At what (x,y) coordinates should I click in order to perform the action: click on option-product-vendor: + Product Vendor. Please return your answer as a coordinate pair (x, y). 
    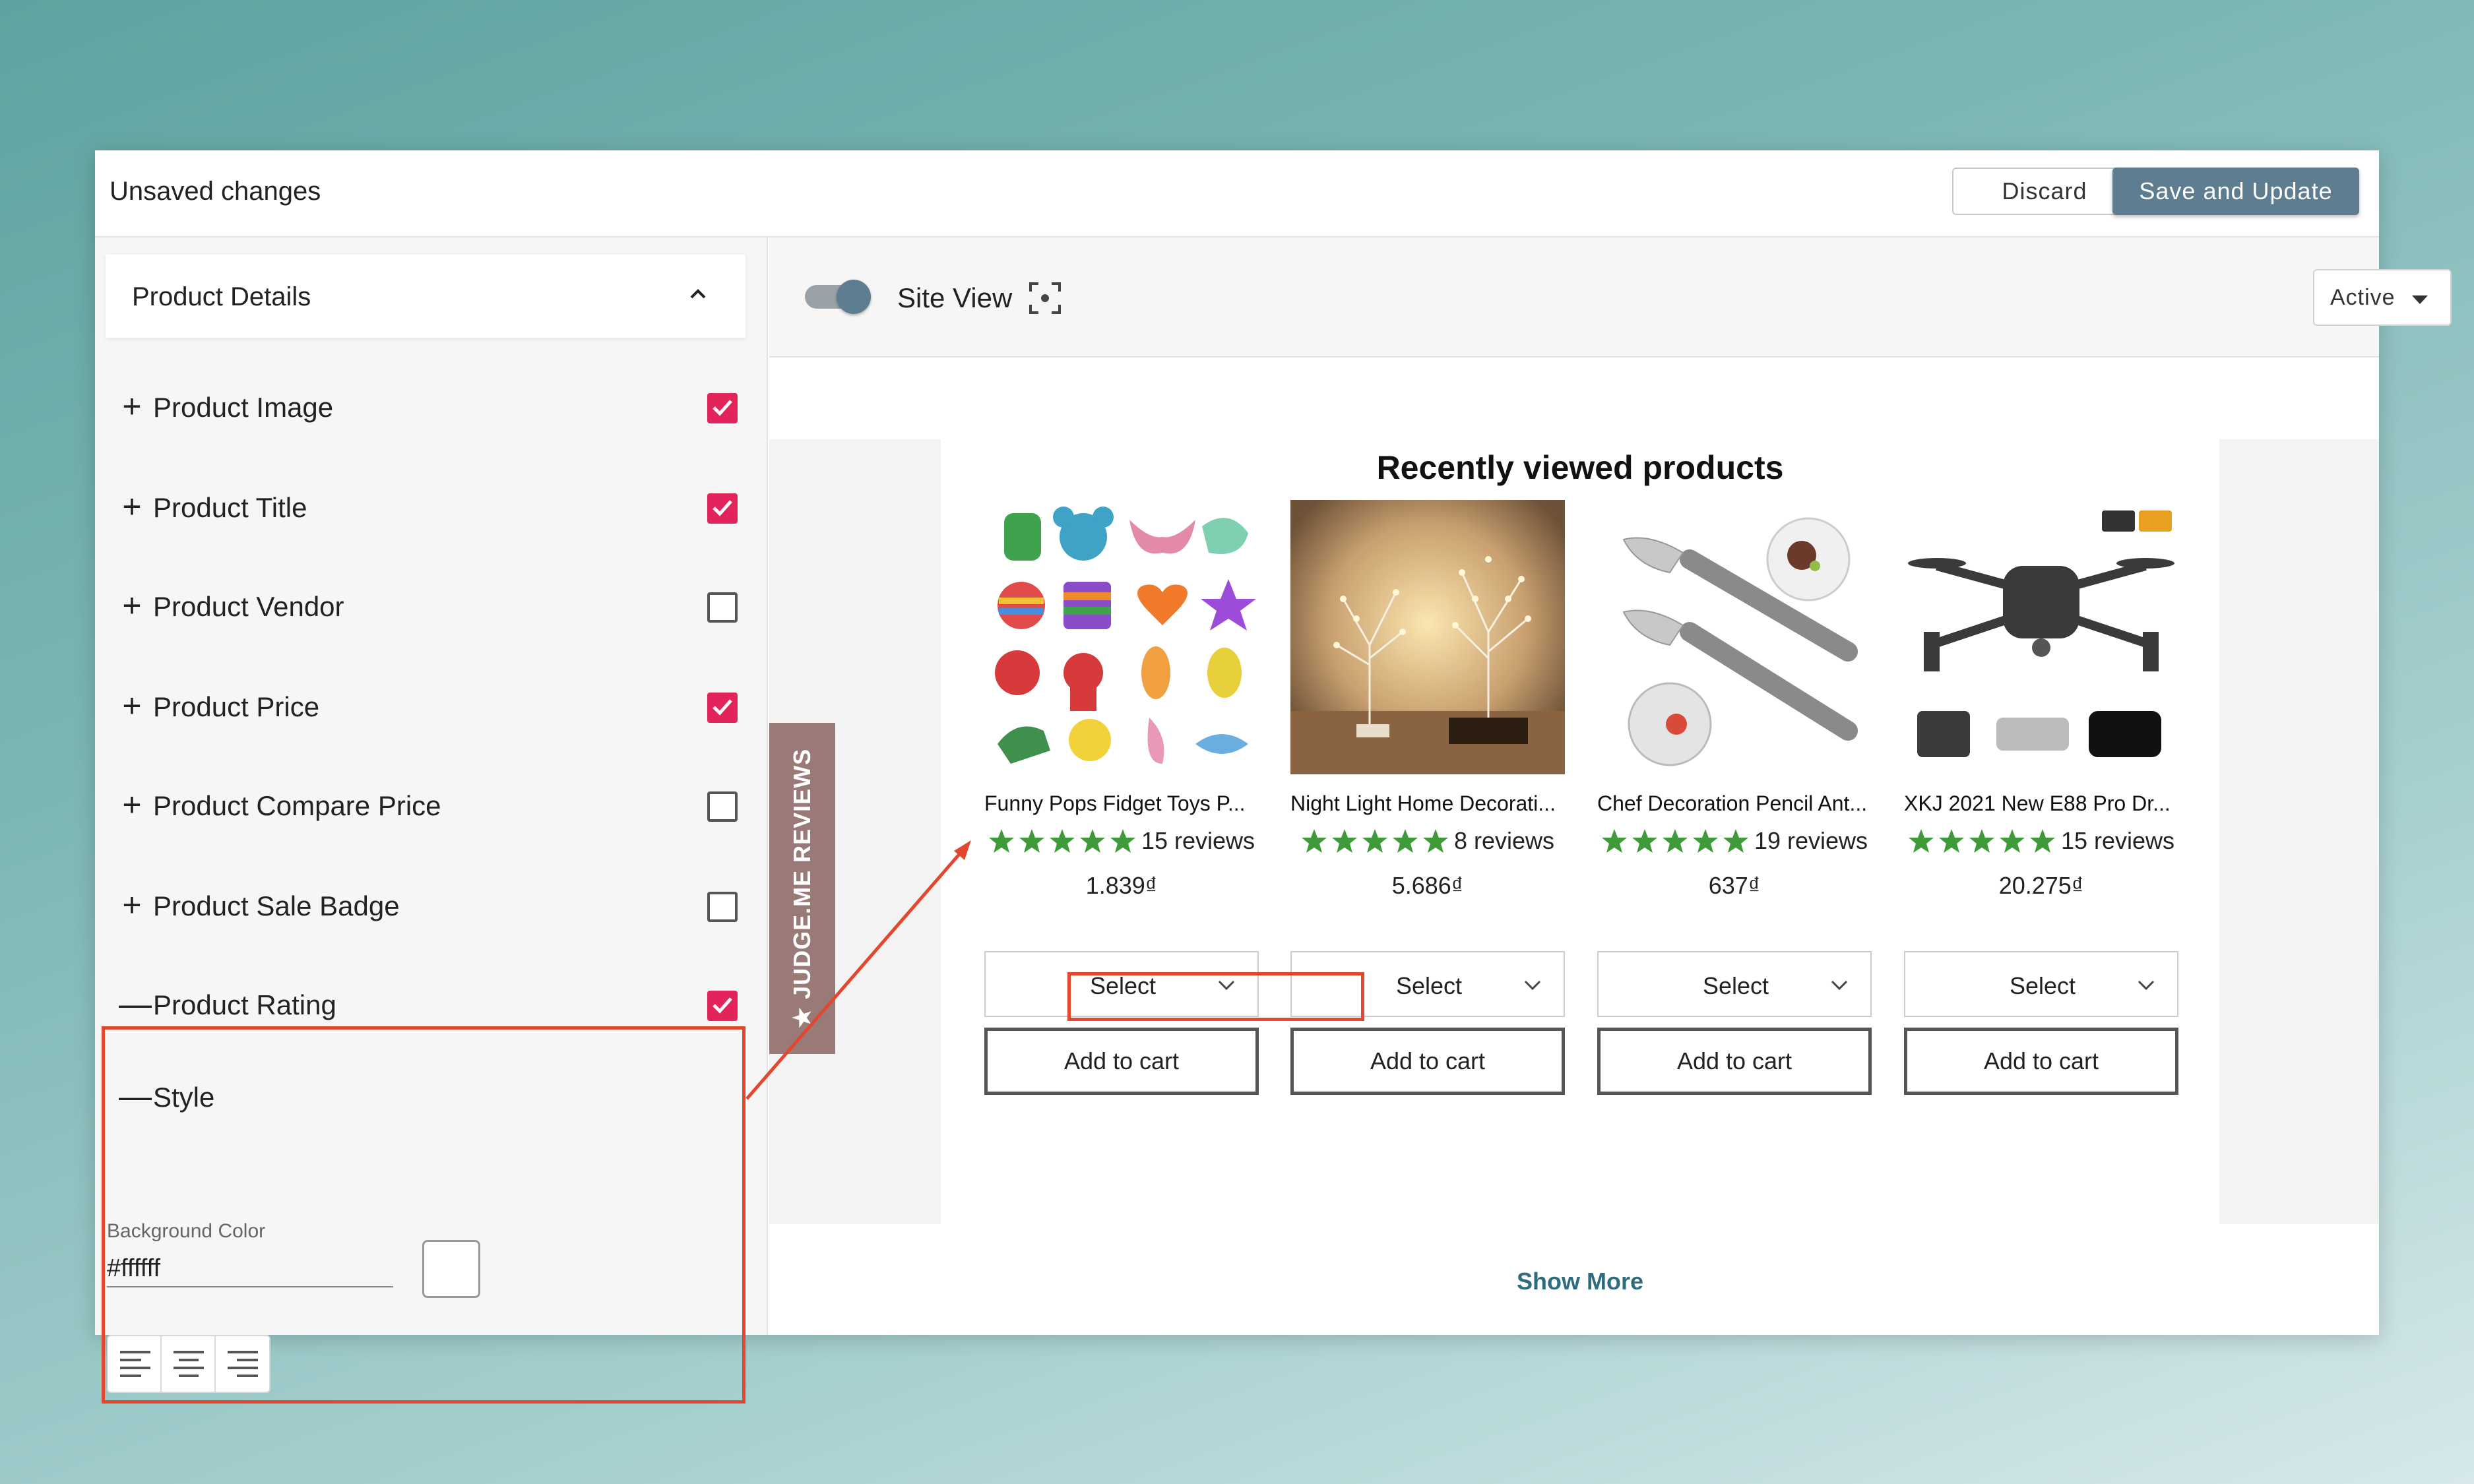
    Looking at the image, I should click on (429, 605).